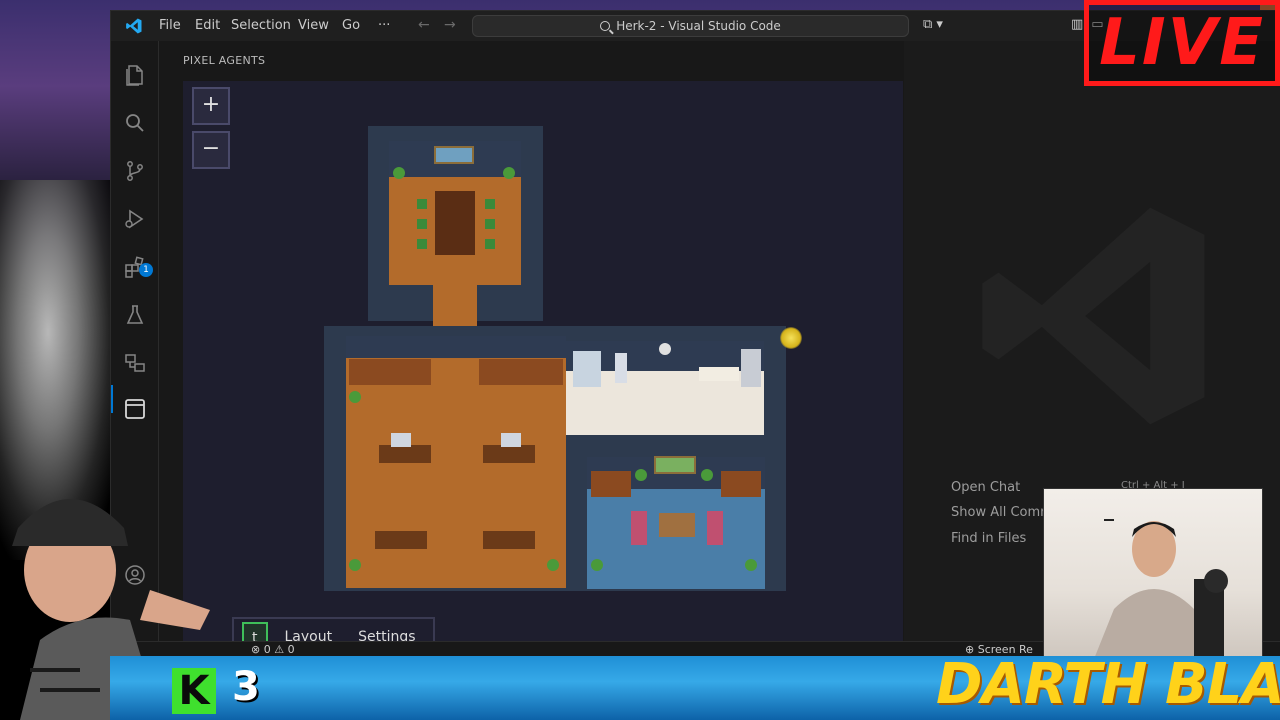  What do you see at coordinates (791, 338) in the screenshot?
I see `mouse-cursor-icon` at bounding box center [791, 338].